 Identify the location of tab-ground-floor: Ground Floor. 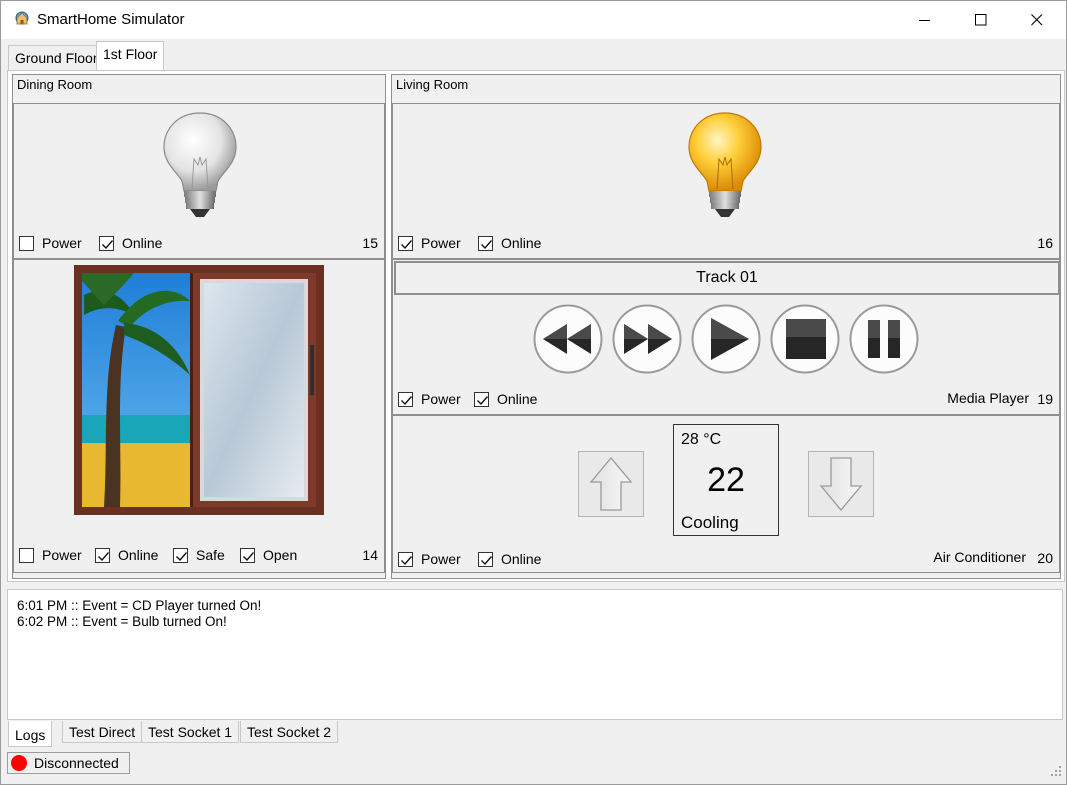
(56, 58).